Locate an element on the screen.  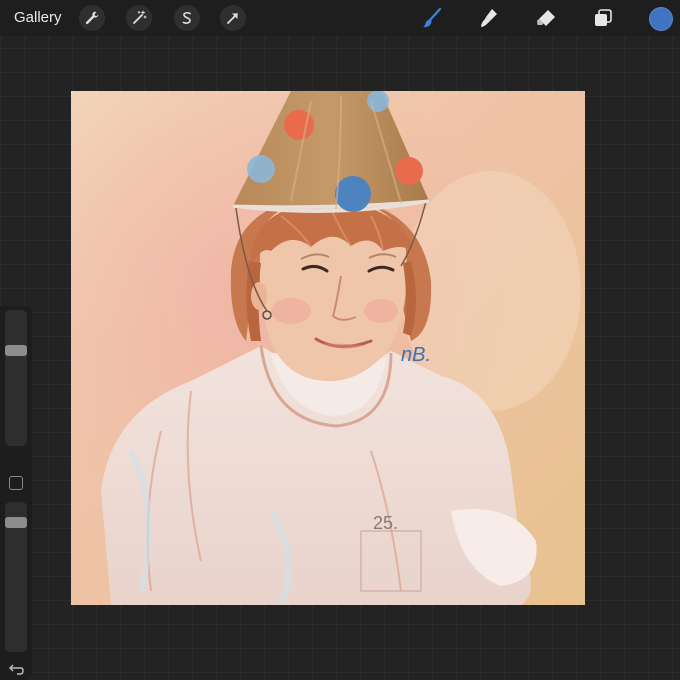
eraser-tool-button is located at coordinates (546, 18).